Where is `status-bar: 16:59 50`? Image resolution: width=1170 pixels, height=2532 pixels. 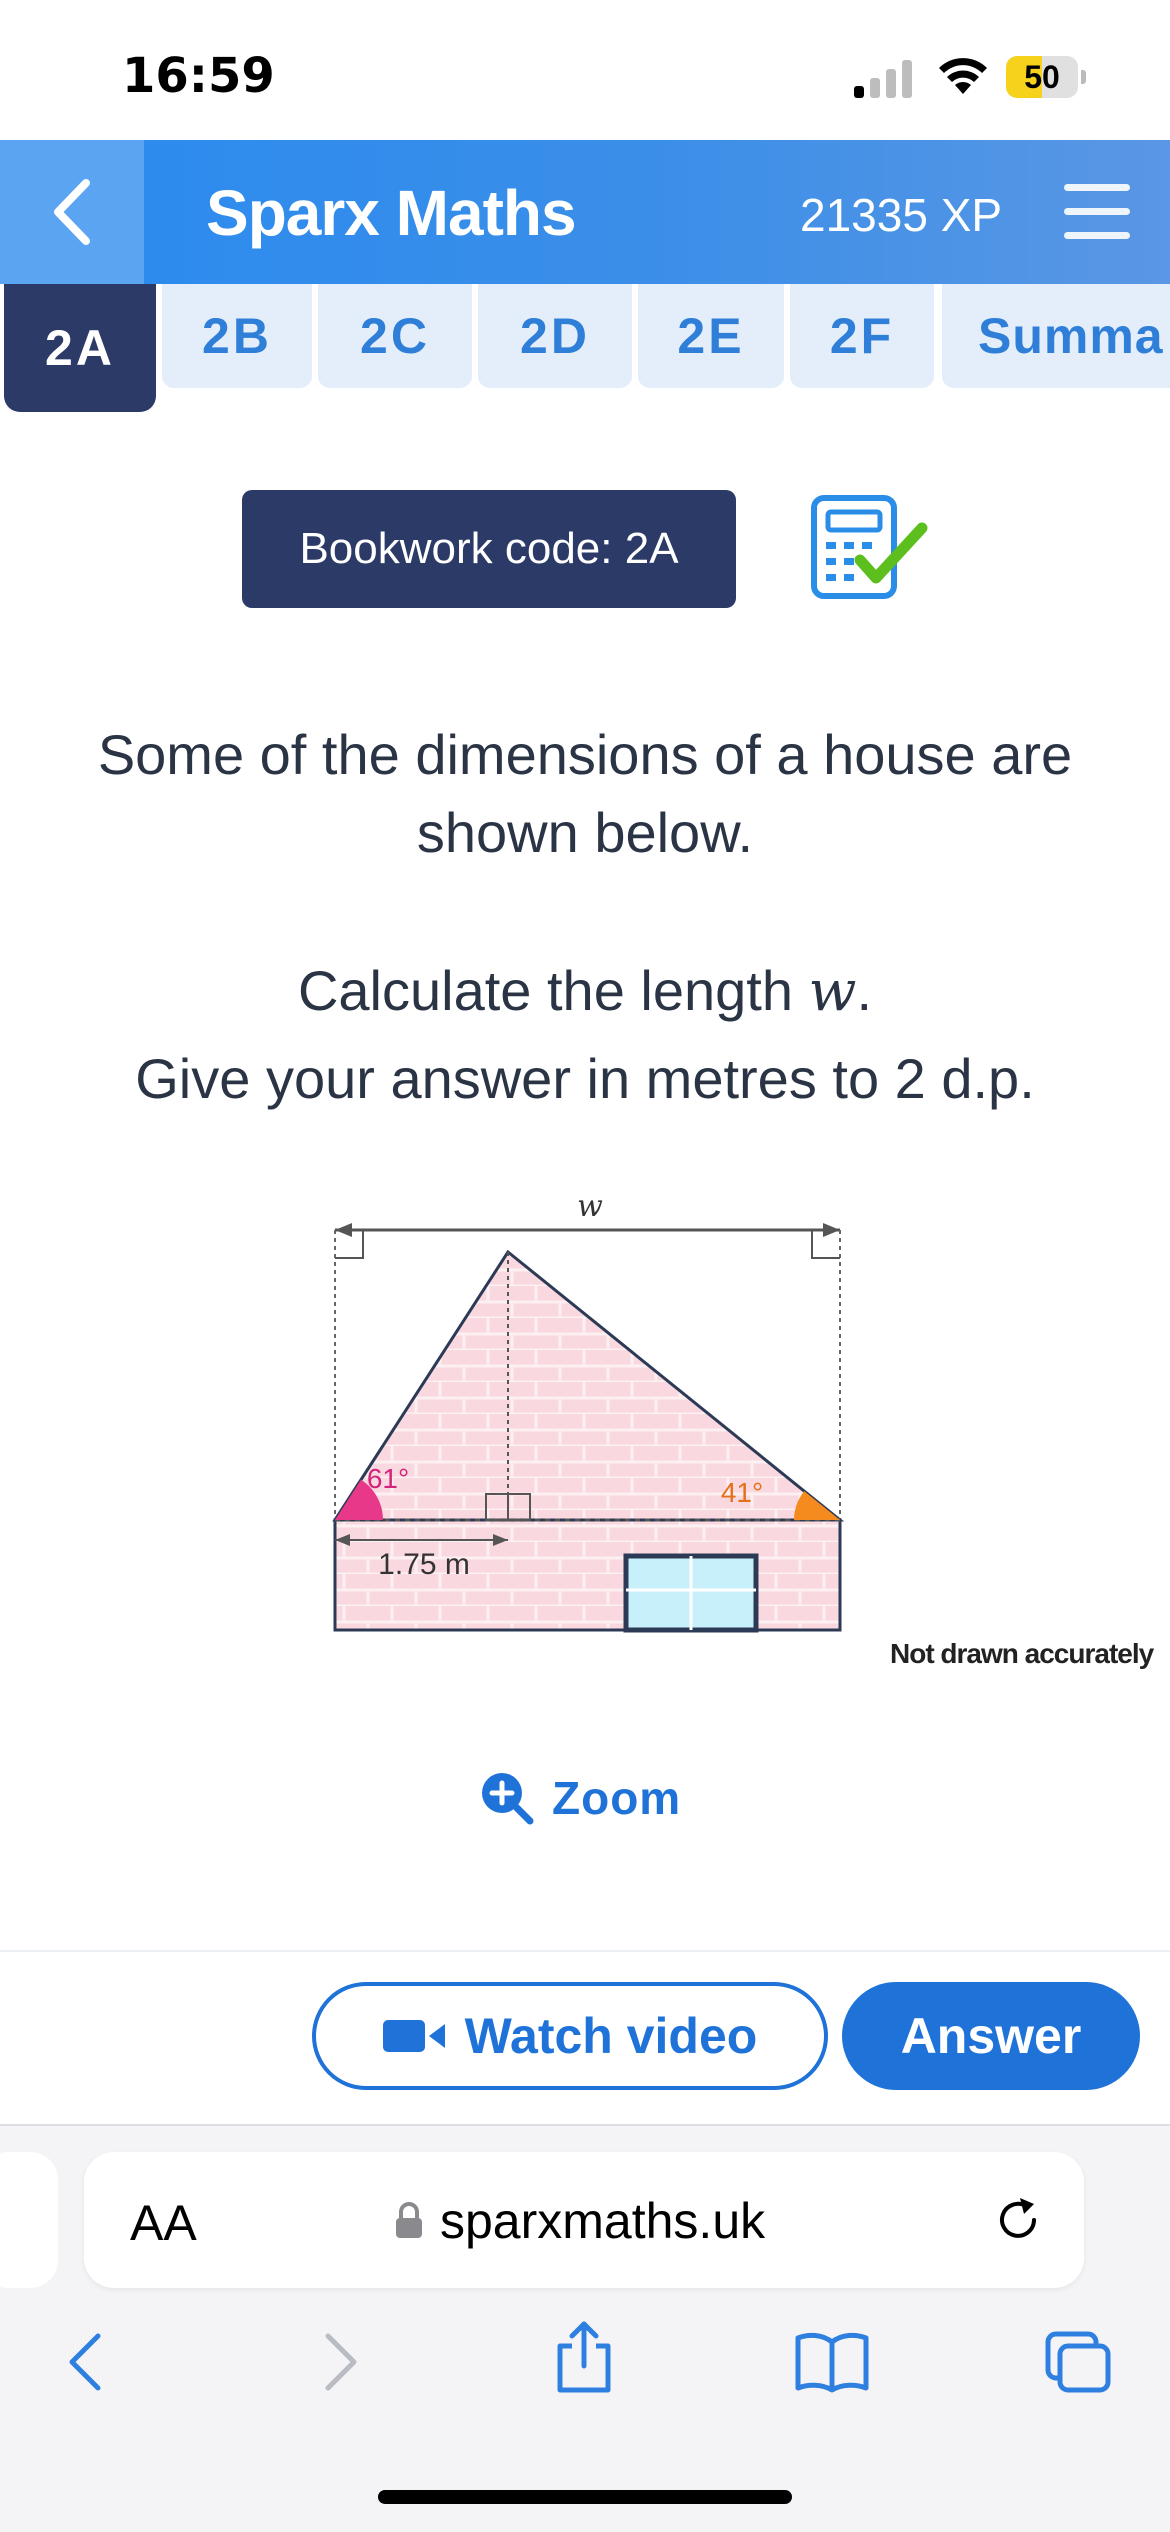
status-bar: 16:59 50 is located at coordinates (585, 70).